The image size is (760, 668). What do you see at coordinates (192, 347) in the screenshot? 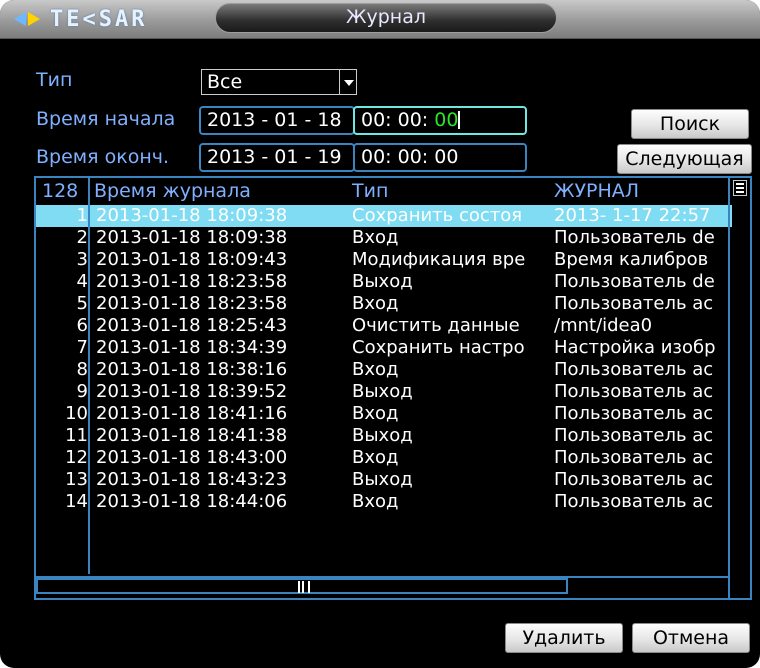
I see `row-time: 2013-01-18 18:34:39` at bounding box center [192, 347].